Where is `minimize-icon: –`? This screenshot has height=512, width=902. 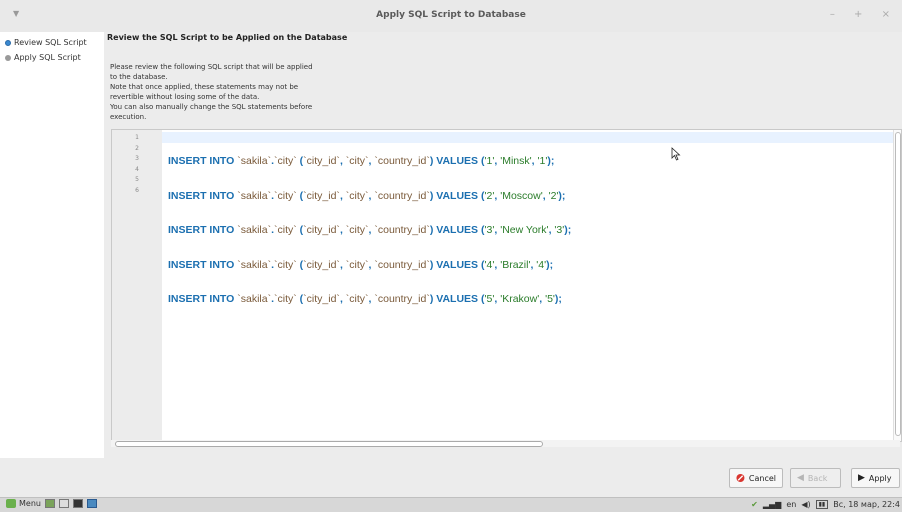
minimize-icon: – is located at coordinates (836, 14).